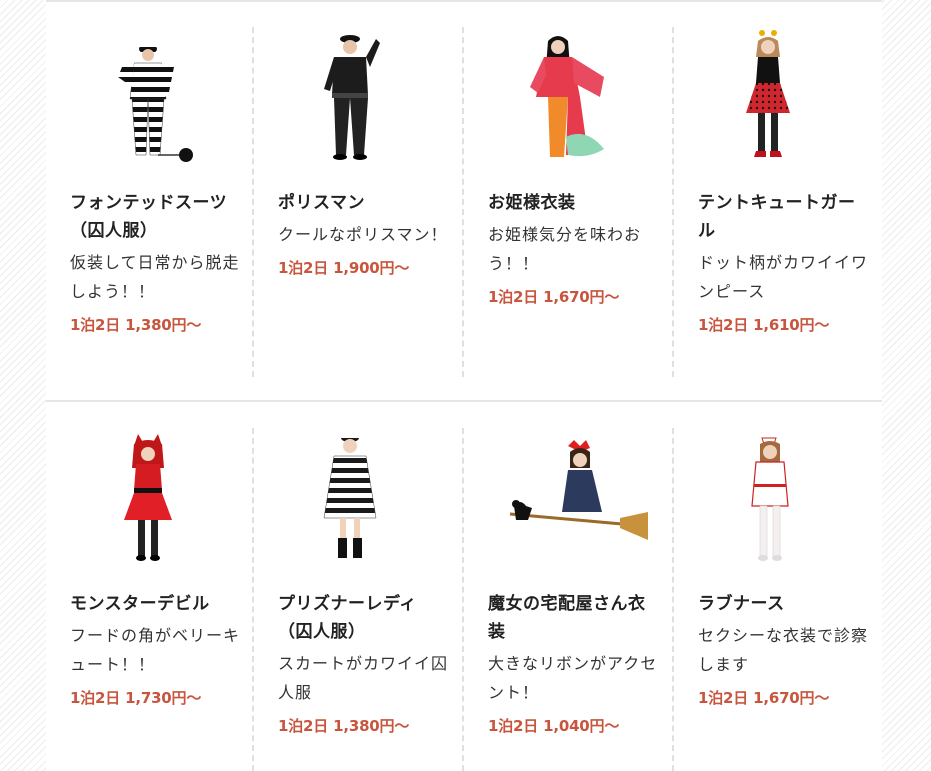  What do you see at coordinates (578, 97) in the screenshot?
I see `princess-kimono-icon` at bounding box center [578, 97].